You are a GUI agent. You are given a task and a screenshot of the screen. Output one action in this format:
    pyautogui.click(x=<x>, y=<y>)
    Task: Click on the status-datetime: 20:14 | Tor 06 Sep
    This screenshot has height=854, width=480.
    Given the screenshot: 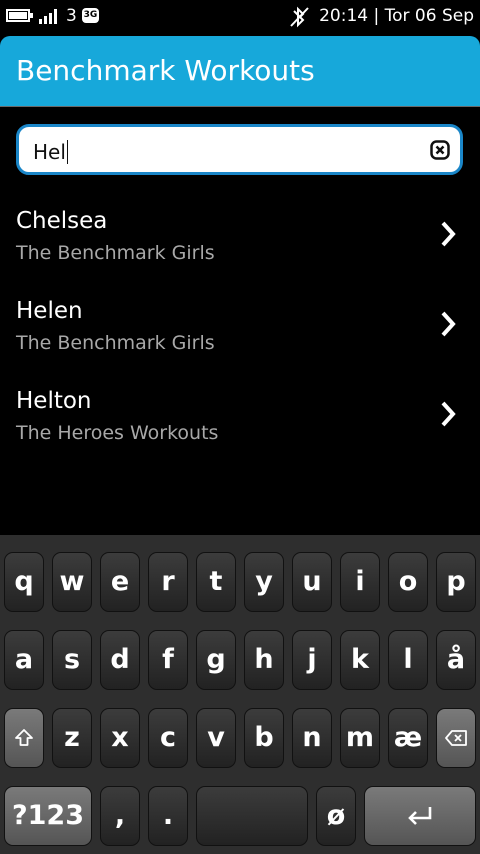 What is the action you would take?
    pyautogui.click(x=396, y=16)
    